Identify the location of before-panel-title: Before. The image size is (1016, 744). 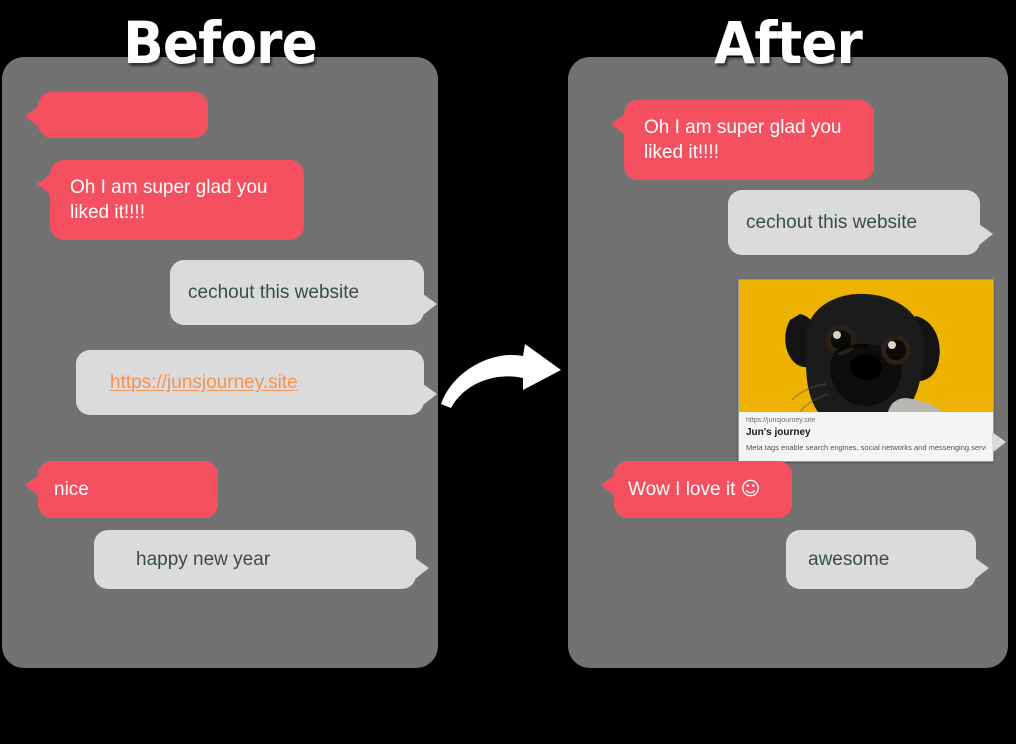
(220, 43).